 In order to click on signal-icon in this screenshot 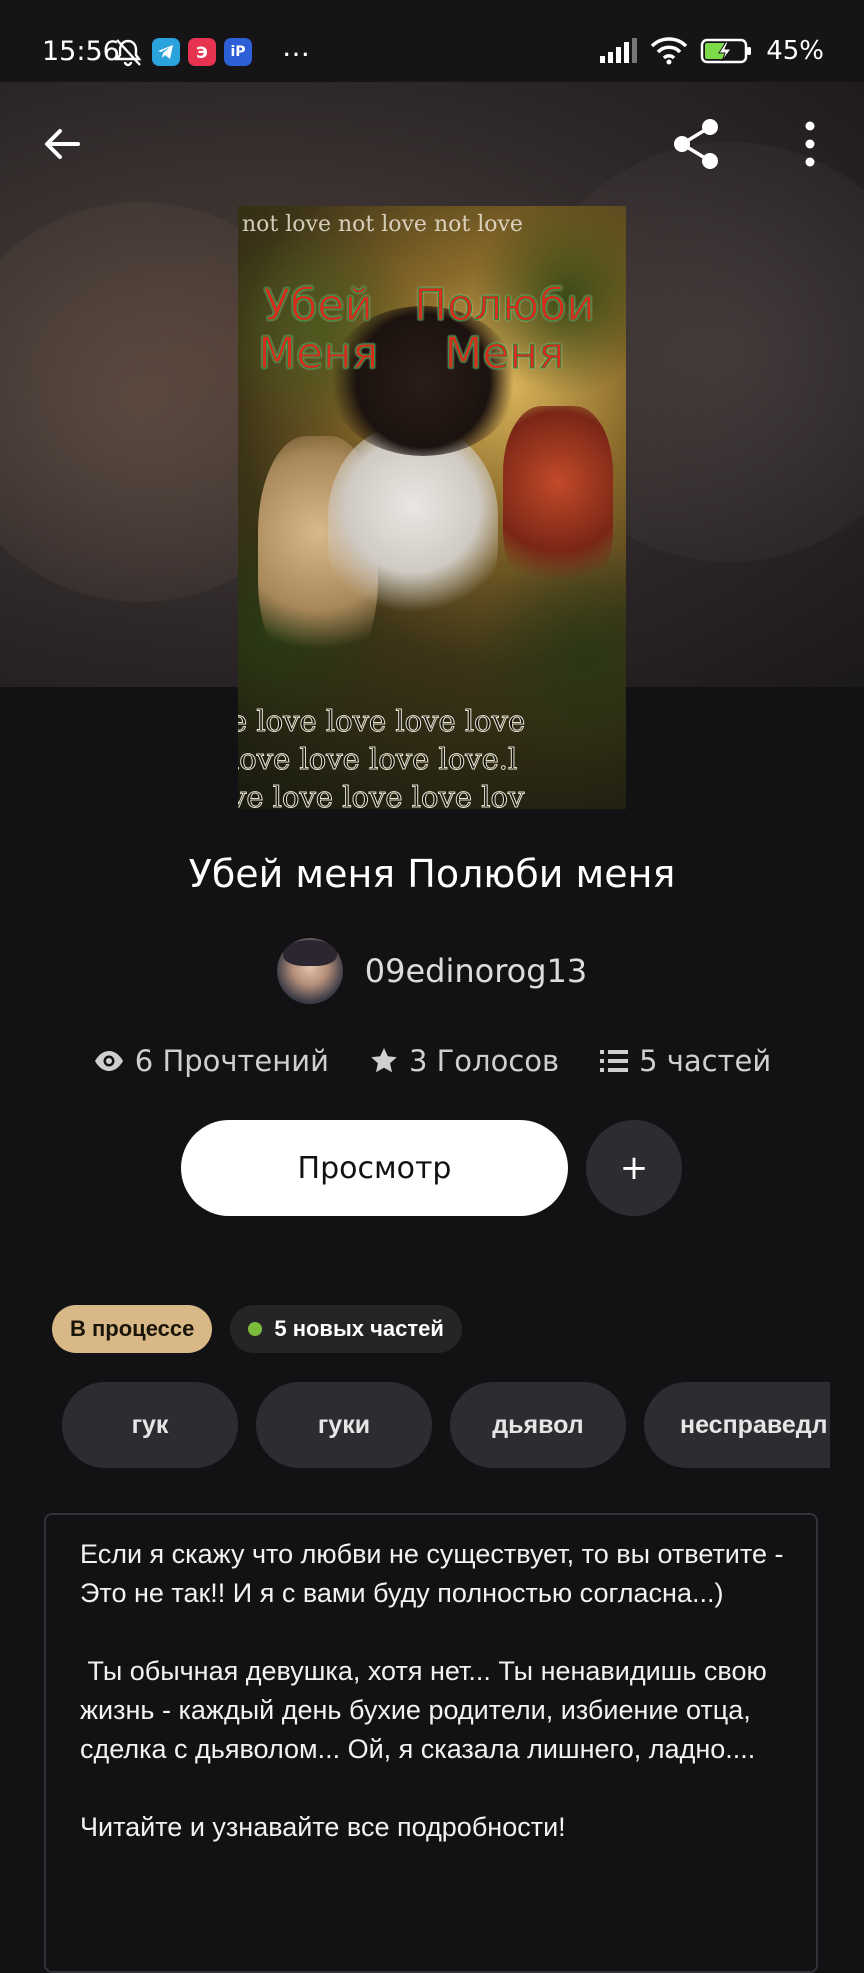, I will do `click(619, 50)`.